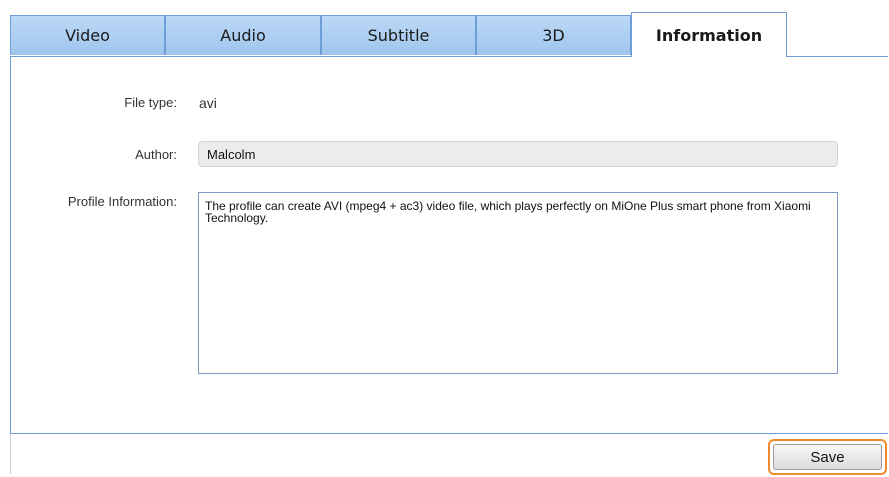 The image size is (889, 477). What do you see at coordinates (156, 154) in the screenshot?
I see `author-label: Author:` at bounding box center [156, 154].